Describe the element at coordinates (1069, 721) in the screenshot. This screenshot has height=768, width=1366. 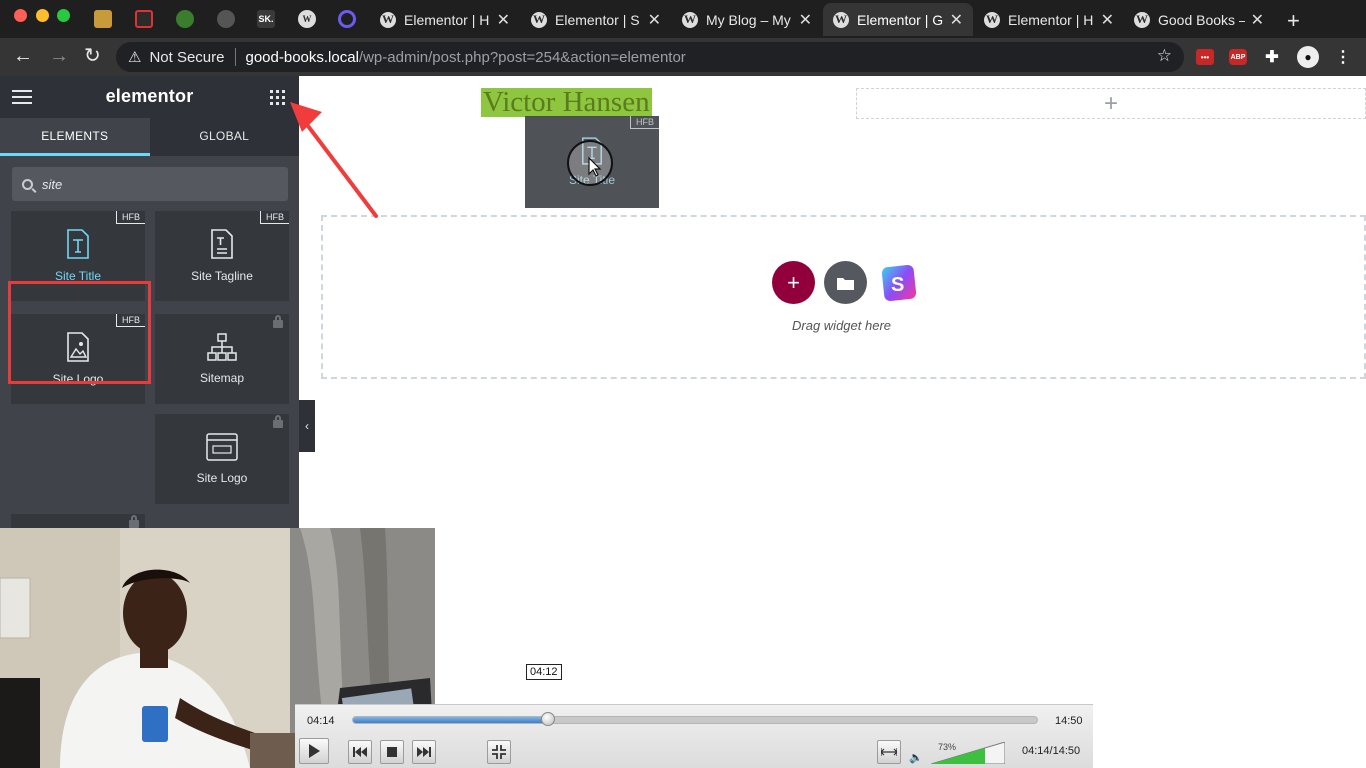
I see `total-time: 14:50` at that location.